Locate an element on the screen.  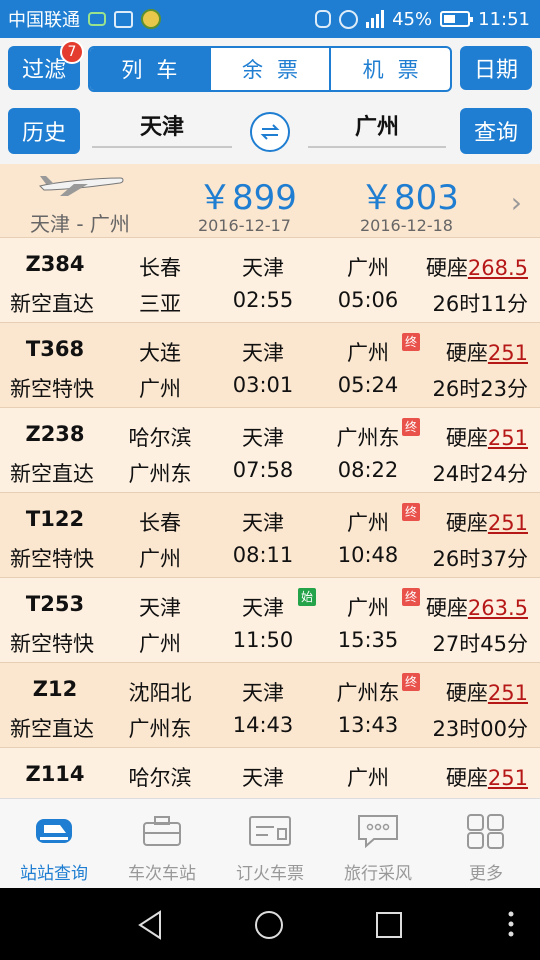
battery-icon is located at coordinates (457, 19).